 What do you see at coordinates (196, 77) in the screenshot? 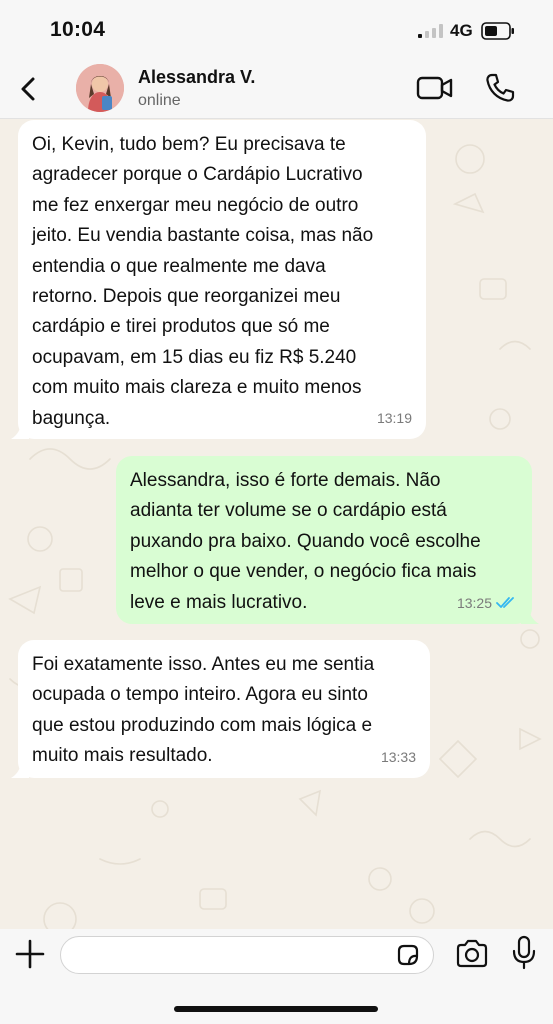
I see `contact-name: Alessandra V.` at bounding box center [196, 77].